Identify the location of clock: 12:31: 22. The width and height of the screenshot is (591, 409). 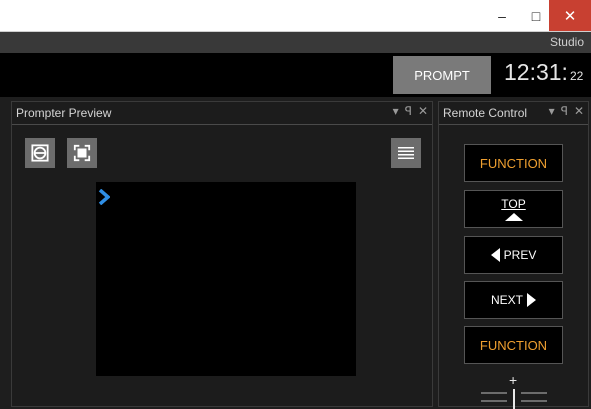
(543, 72).